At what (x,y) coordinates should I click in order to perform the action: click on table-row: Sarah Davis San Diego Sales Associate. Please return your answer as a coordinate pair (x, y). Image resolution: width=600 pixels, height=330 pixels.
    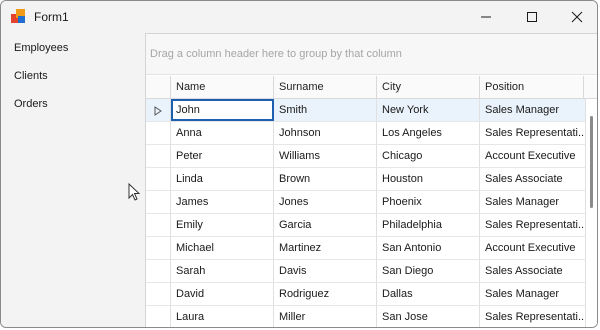
    Looking at the image, I should click on (366, 271).